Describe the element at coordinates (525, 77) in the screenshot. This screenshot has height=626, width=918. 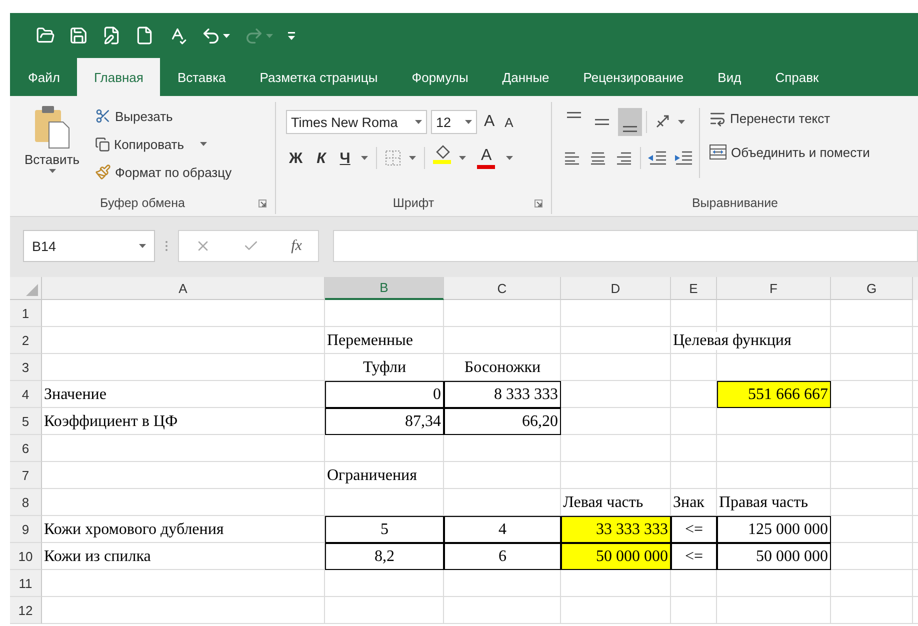
I see `ribbon-tab: Данные` at that location.